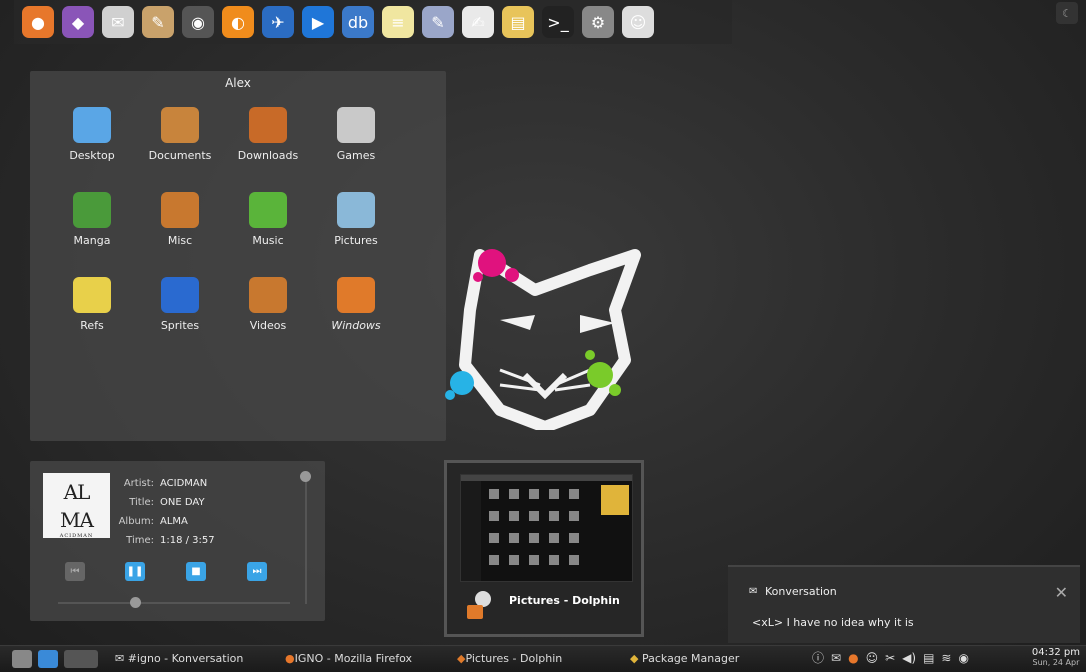 The width and height of the screenshot is (1086, 672). Describe the element at coordinates (138, 483) in the screenshot. I see `artist-label: Artist:` at that location.